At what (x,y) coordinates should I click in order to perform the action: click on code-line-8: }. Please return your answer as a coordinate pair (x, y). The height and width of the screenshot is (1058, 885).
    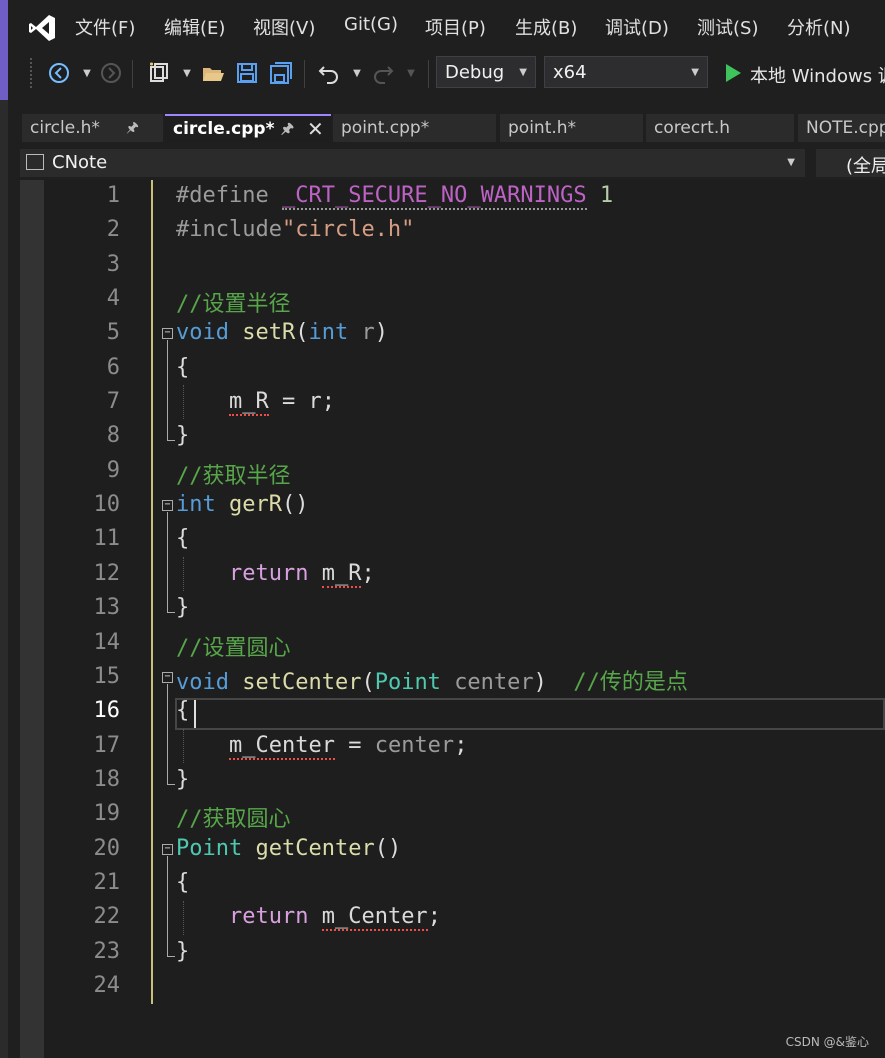
    Looking at the image, I should click on (182, 435).